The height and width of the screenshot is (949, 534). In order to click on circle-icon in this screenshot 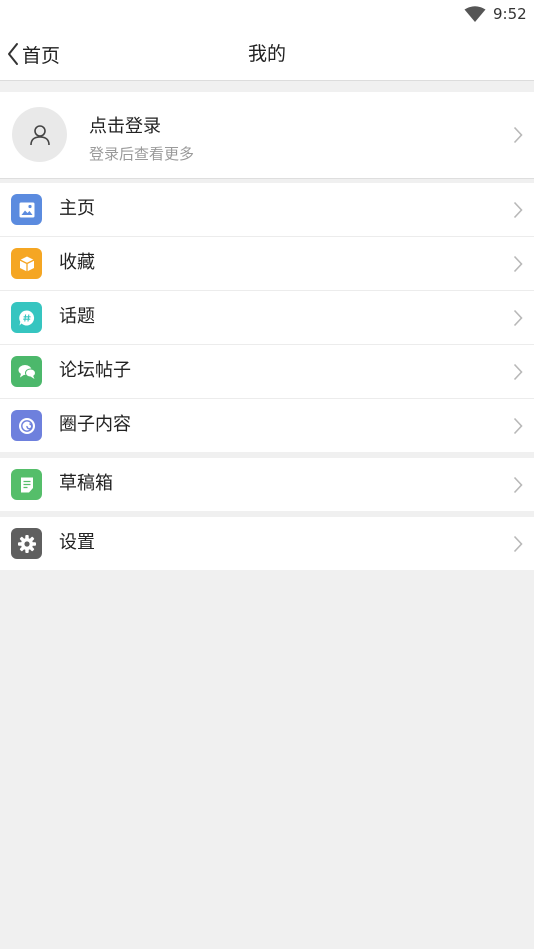, I will do `click(26, 425)`.